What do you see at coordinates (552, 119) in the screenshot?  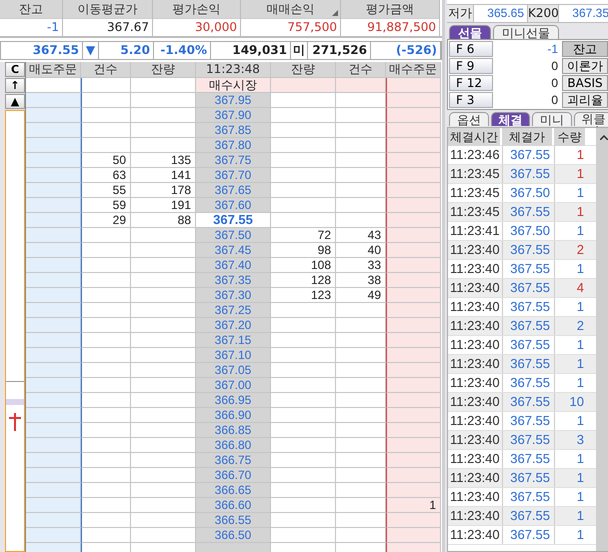 I see `tab: 미니` at bounding box center [552, 119].